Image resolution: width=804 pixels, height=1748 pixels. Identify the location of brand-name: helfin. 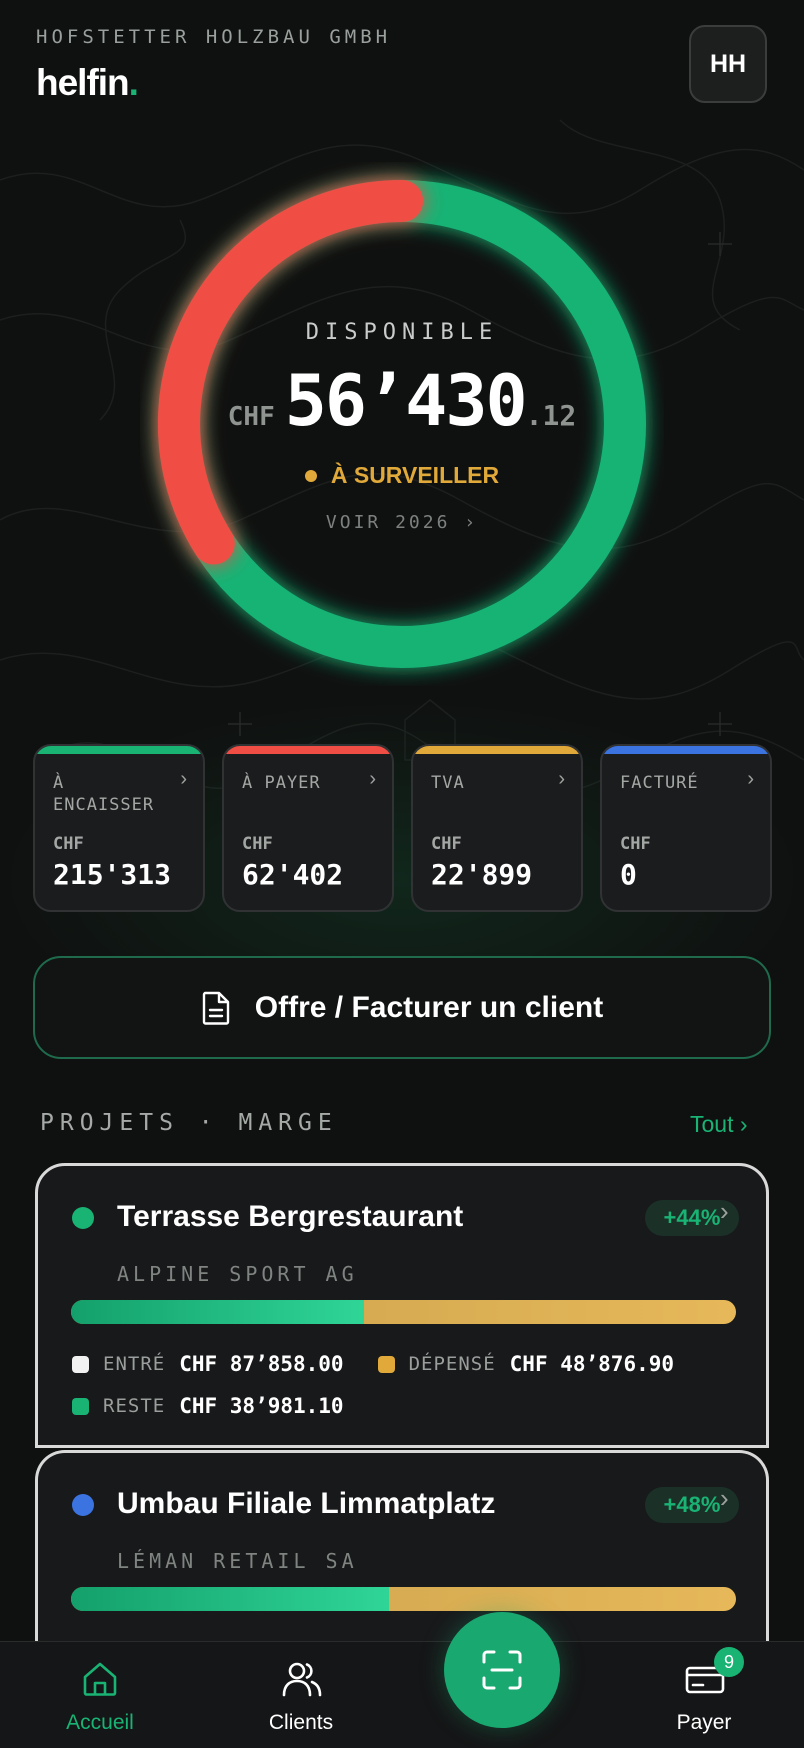
(83, 82).